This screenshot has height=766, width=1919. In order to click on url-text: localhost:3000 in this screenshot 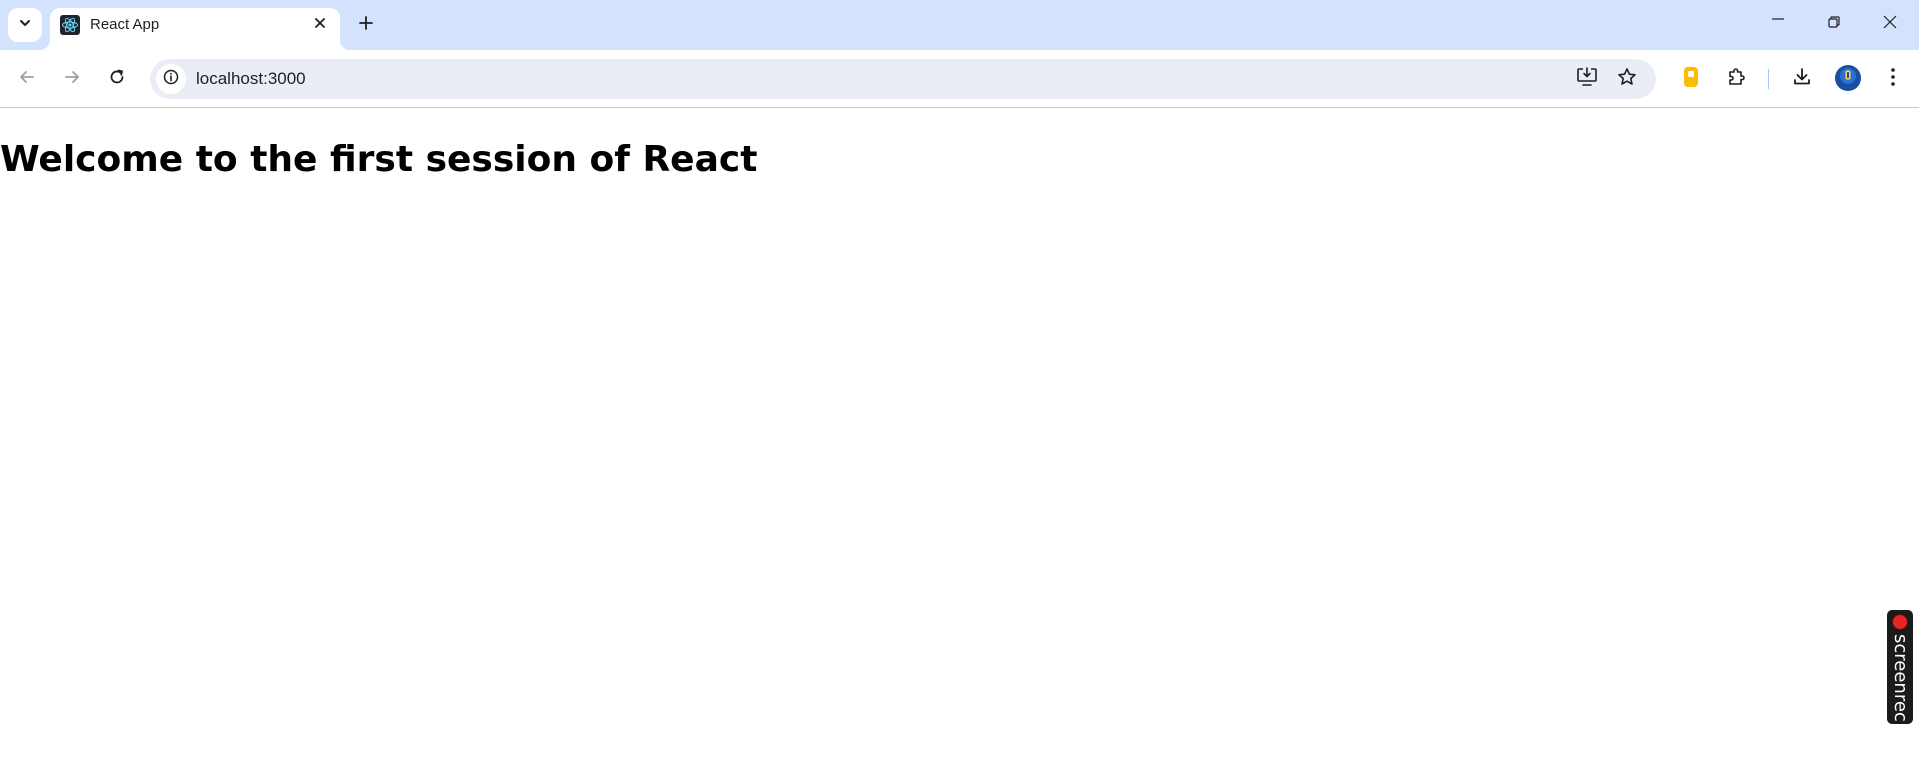, I will do `click(251, 79)`.